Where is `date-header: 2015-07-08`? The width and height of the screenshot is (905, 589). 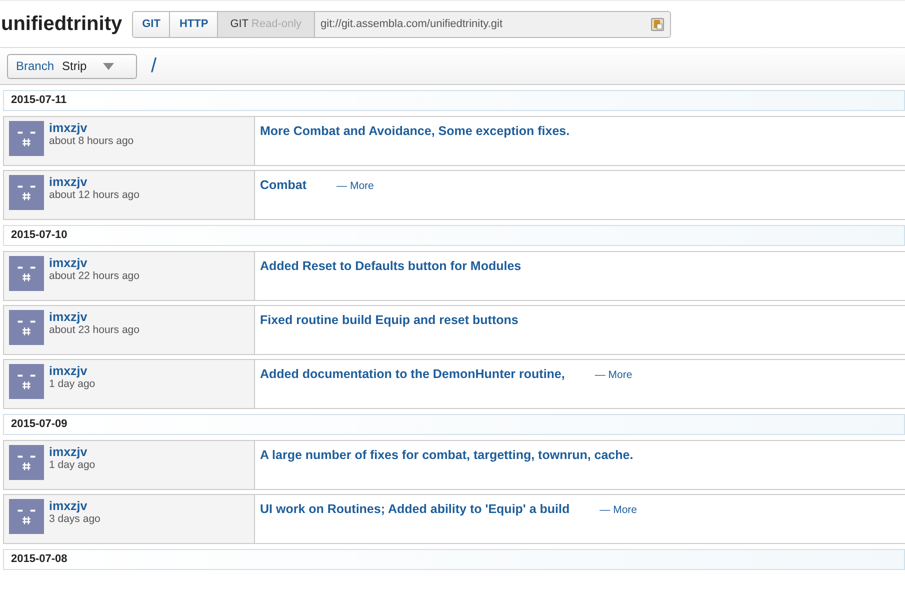 date-header: 2015-07-08 is located at coordinates (454, 559).